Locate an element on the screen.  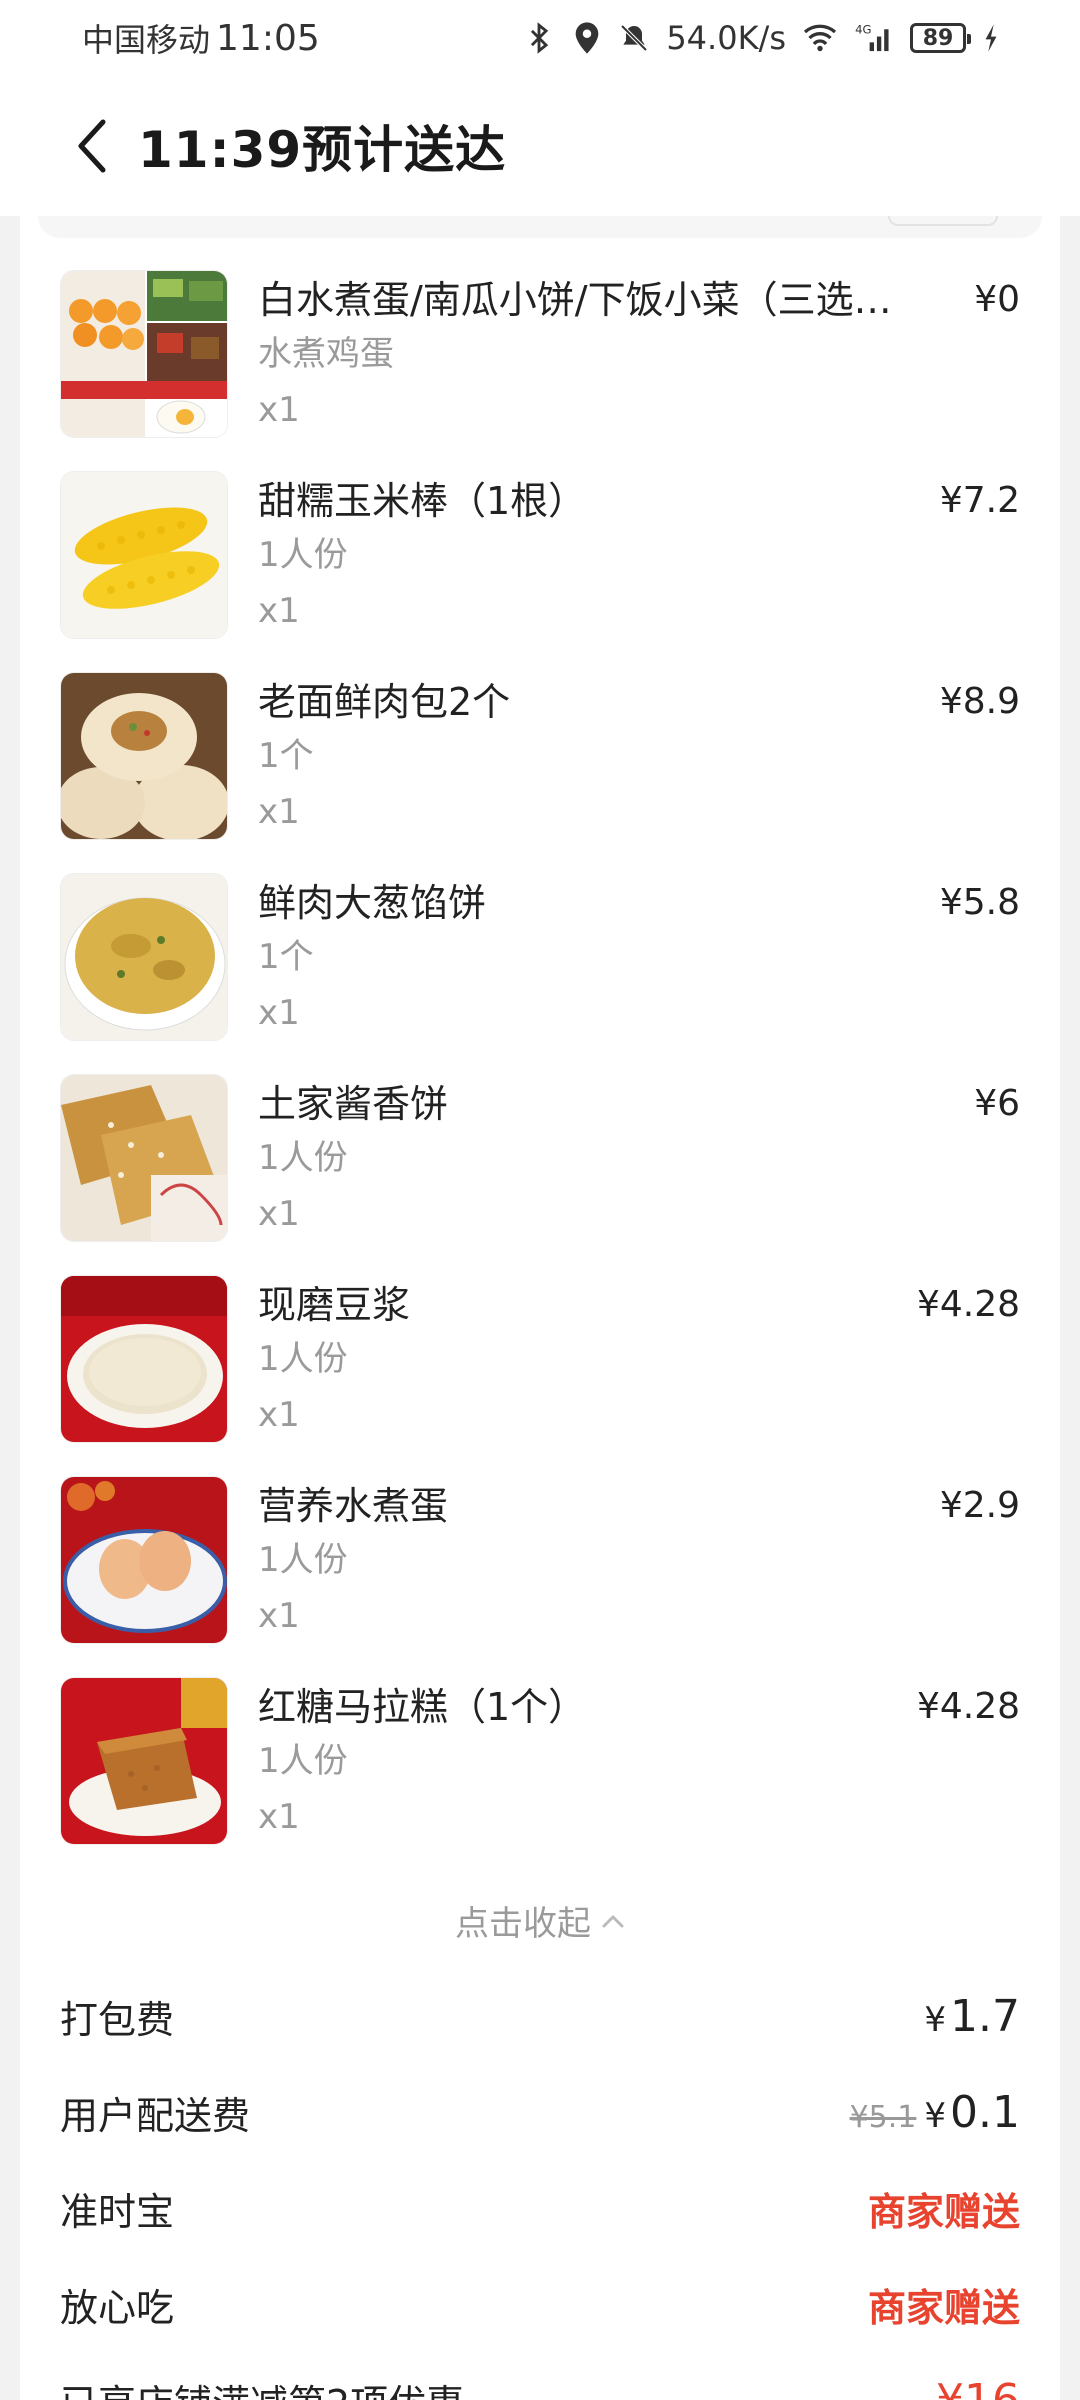
item-price: ¥8.9 is located at coordinates (979, 701).